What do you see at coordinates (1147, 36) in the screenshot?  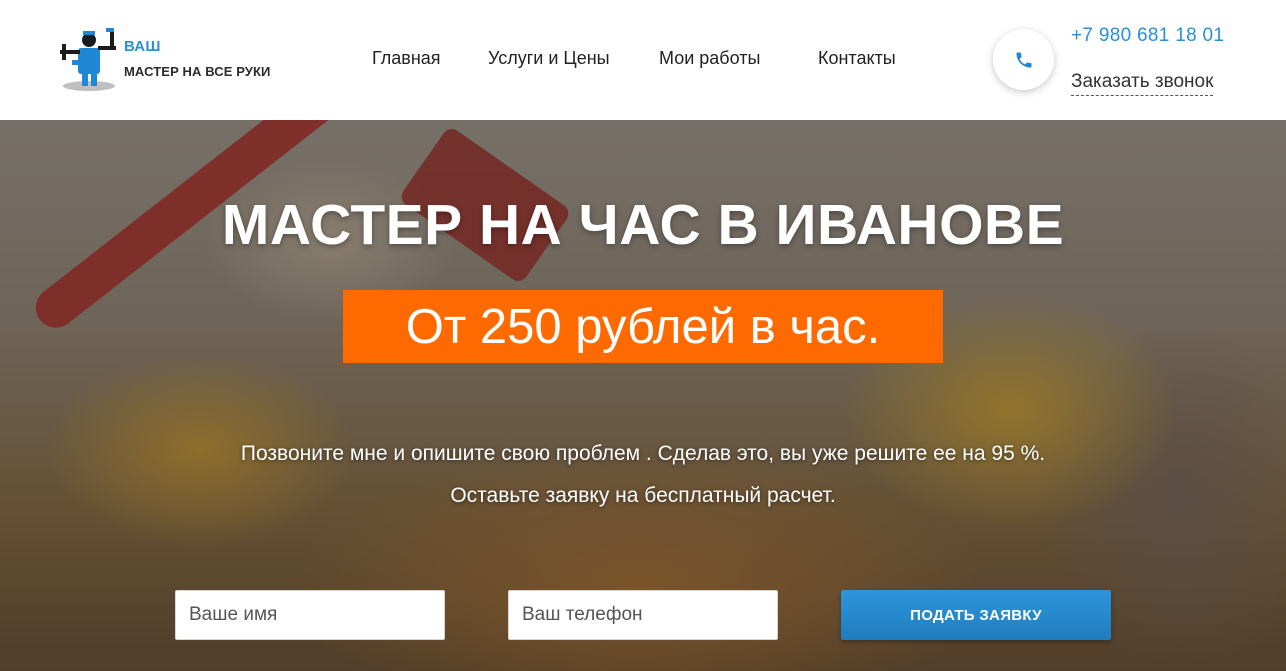 I see `phone-number-link: +7 980 681 18 01` at bounding box center [1147, 36].